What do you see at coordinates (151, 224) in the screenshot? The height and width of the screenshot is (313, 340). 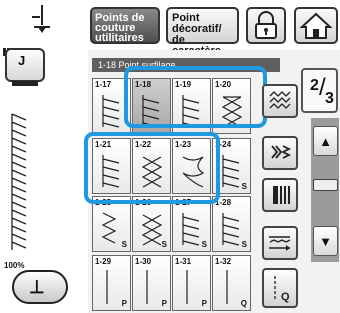 I see `stitch-tile: 1-26 S` at bounding box center [151, 224].